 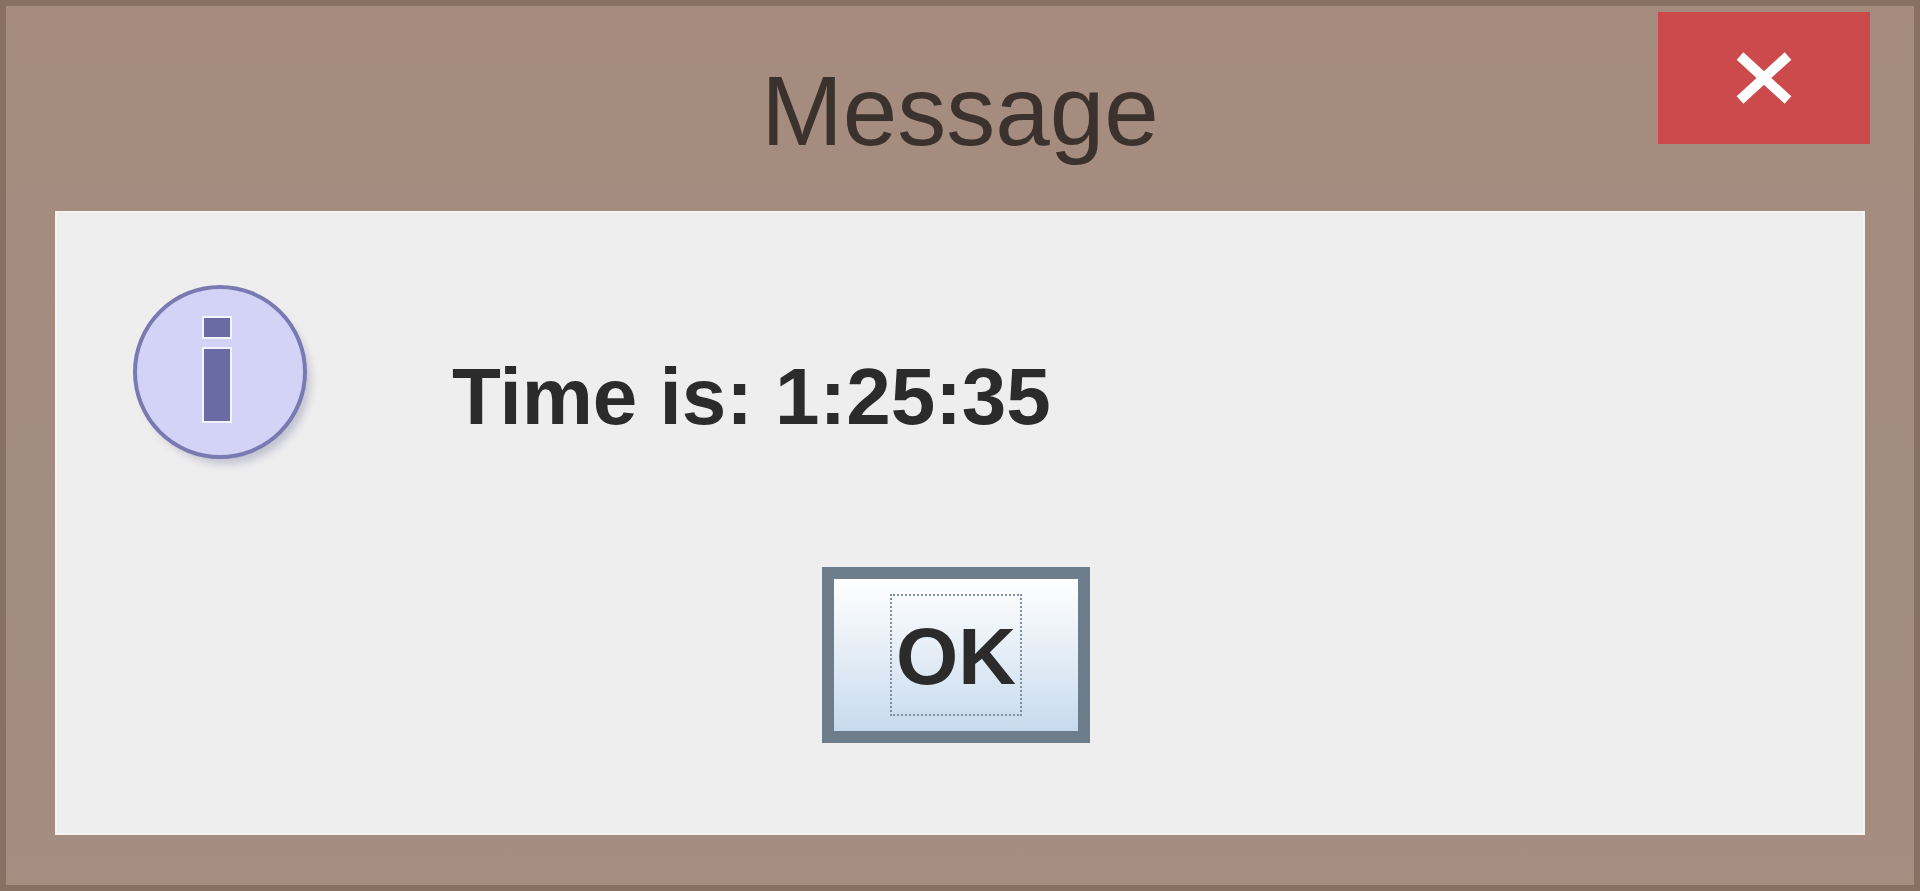 I want to click on ok-button: OK, so click(x=956, y=655).